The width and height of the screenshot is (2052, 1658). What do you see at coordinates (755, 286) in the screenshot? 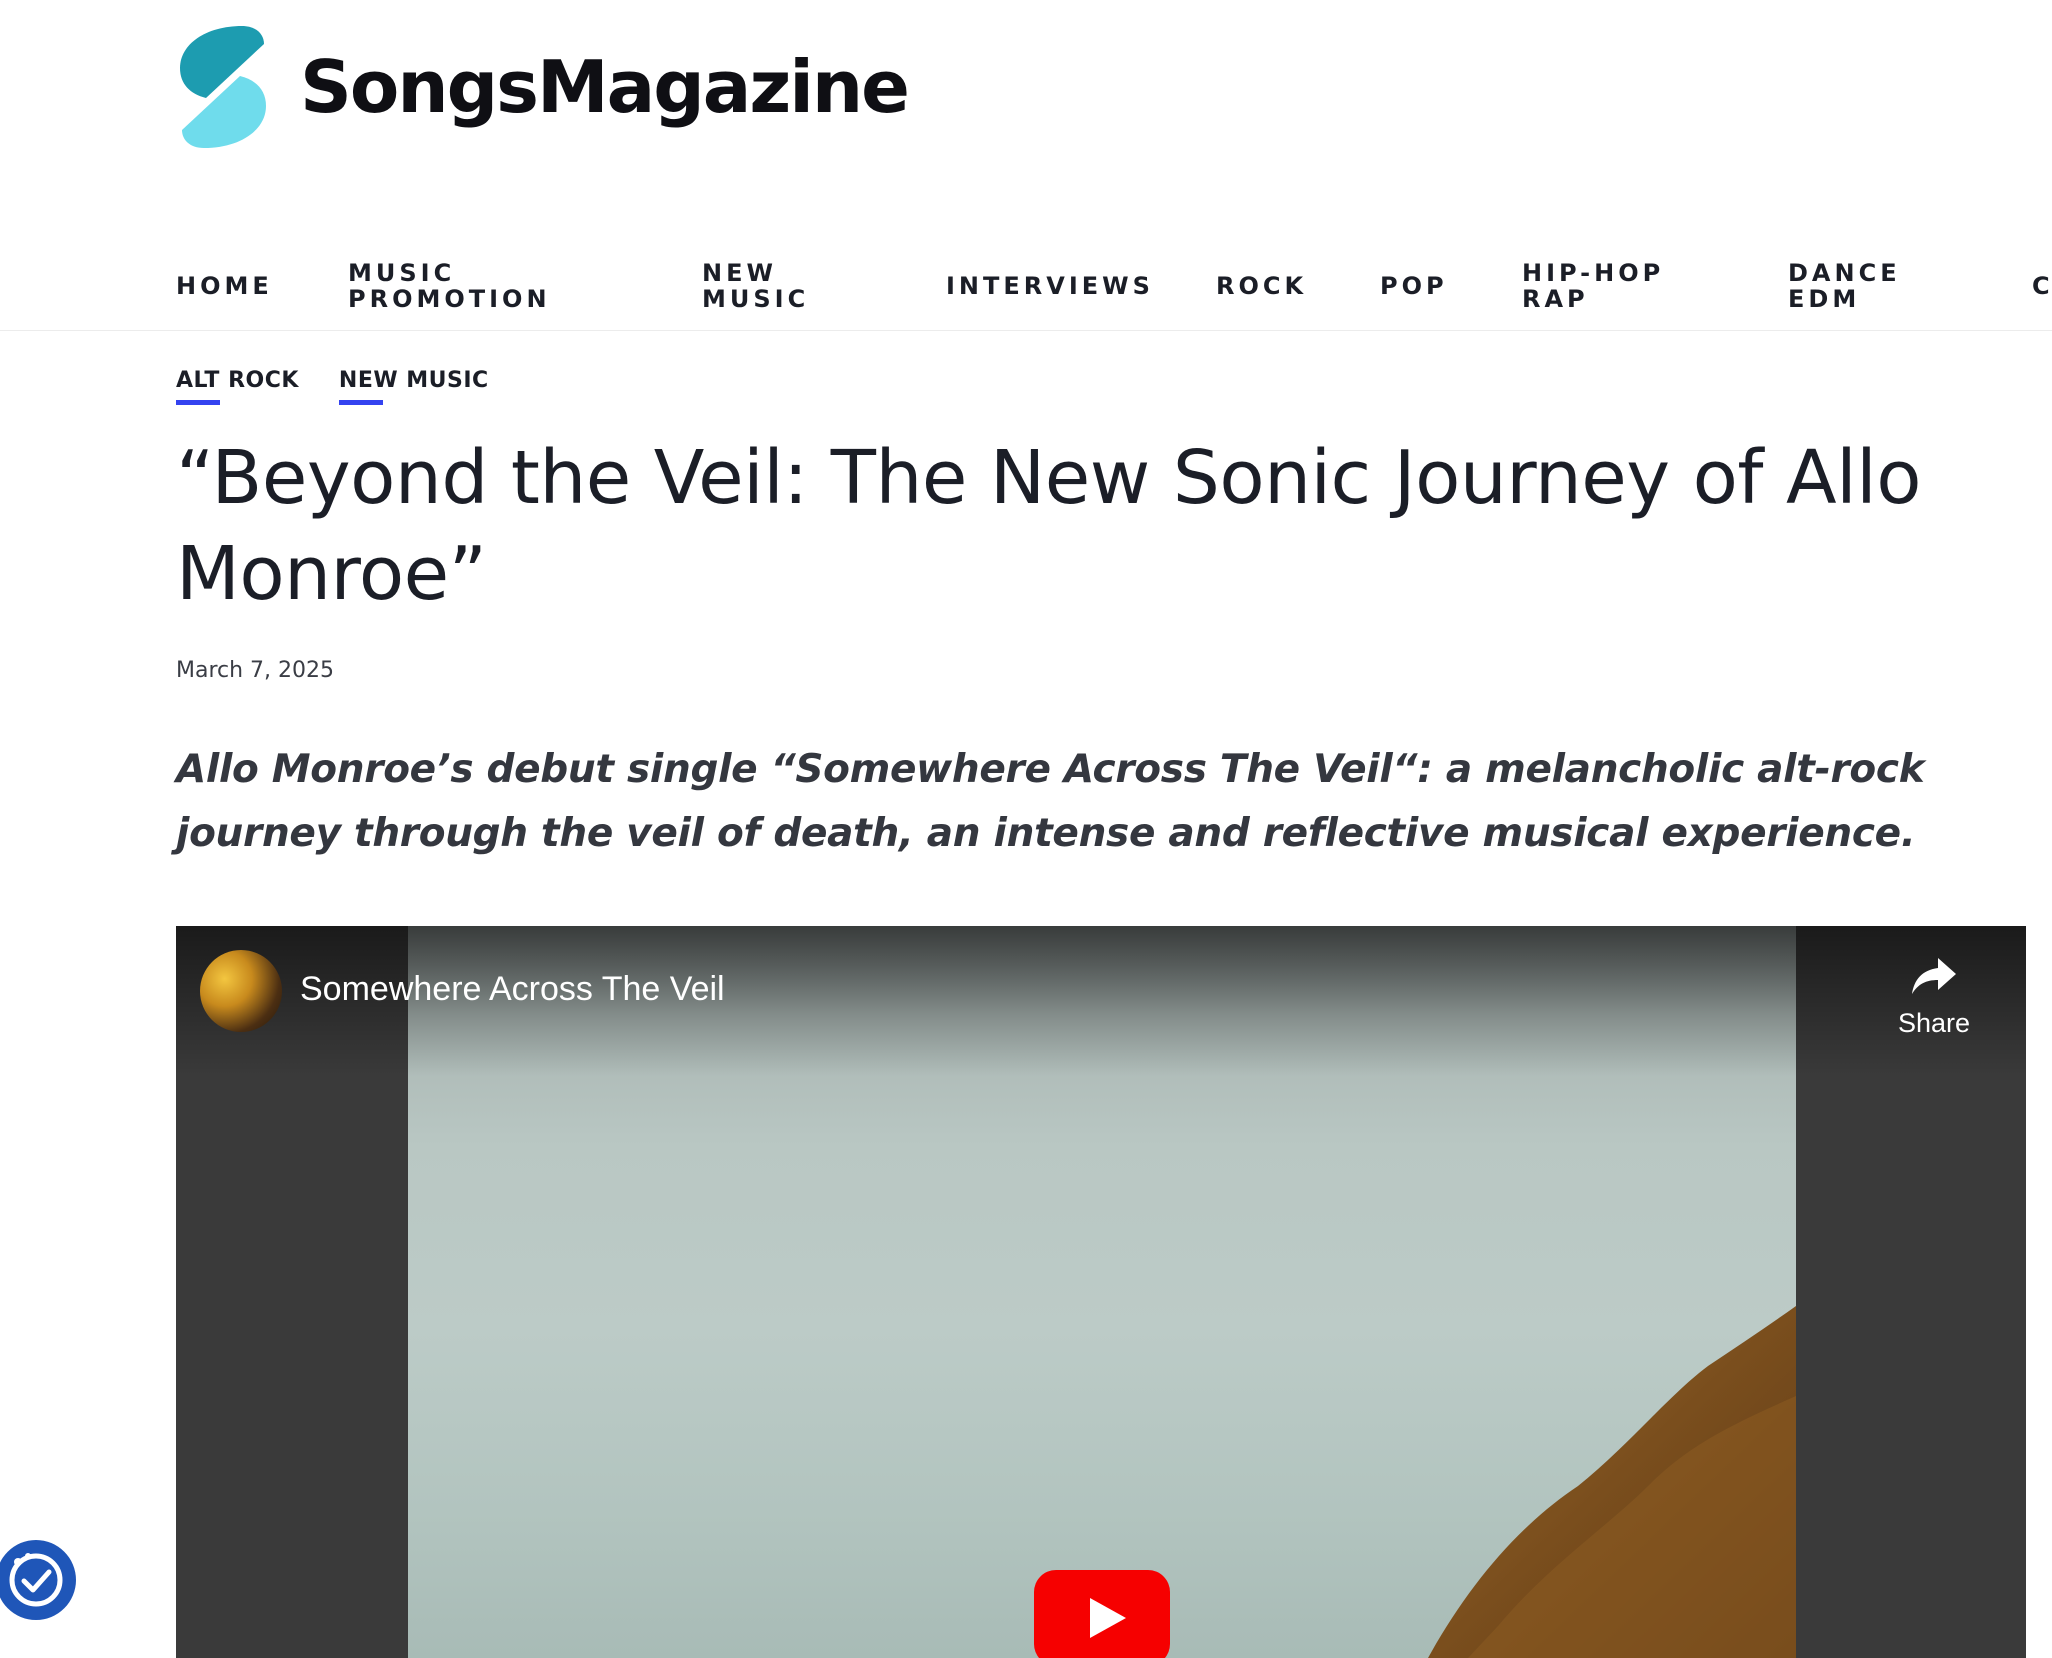
I see `nav-new-music: NEW MUSIC` at bounding box center [755, 286].